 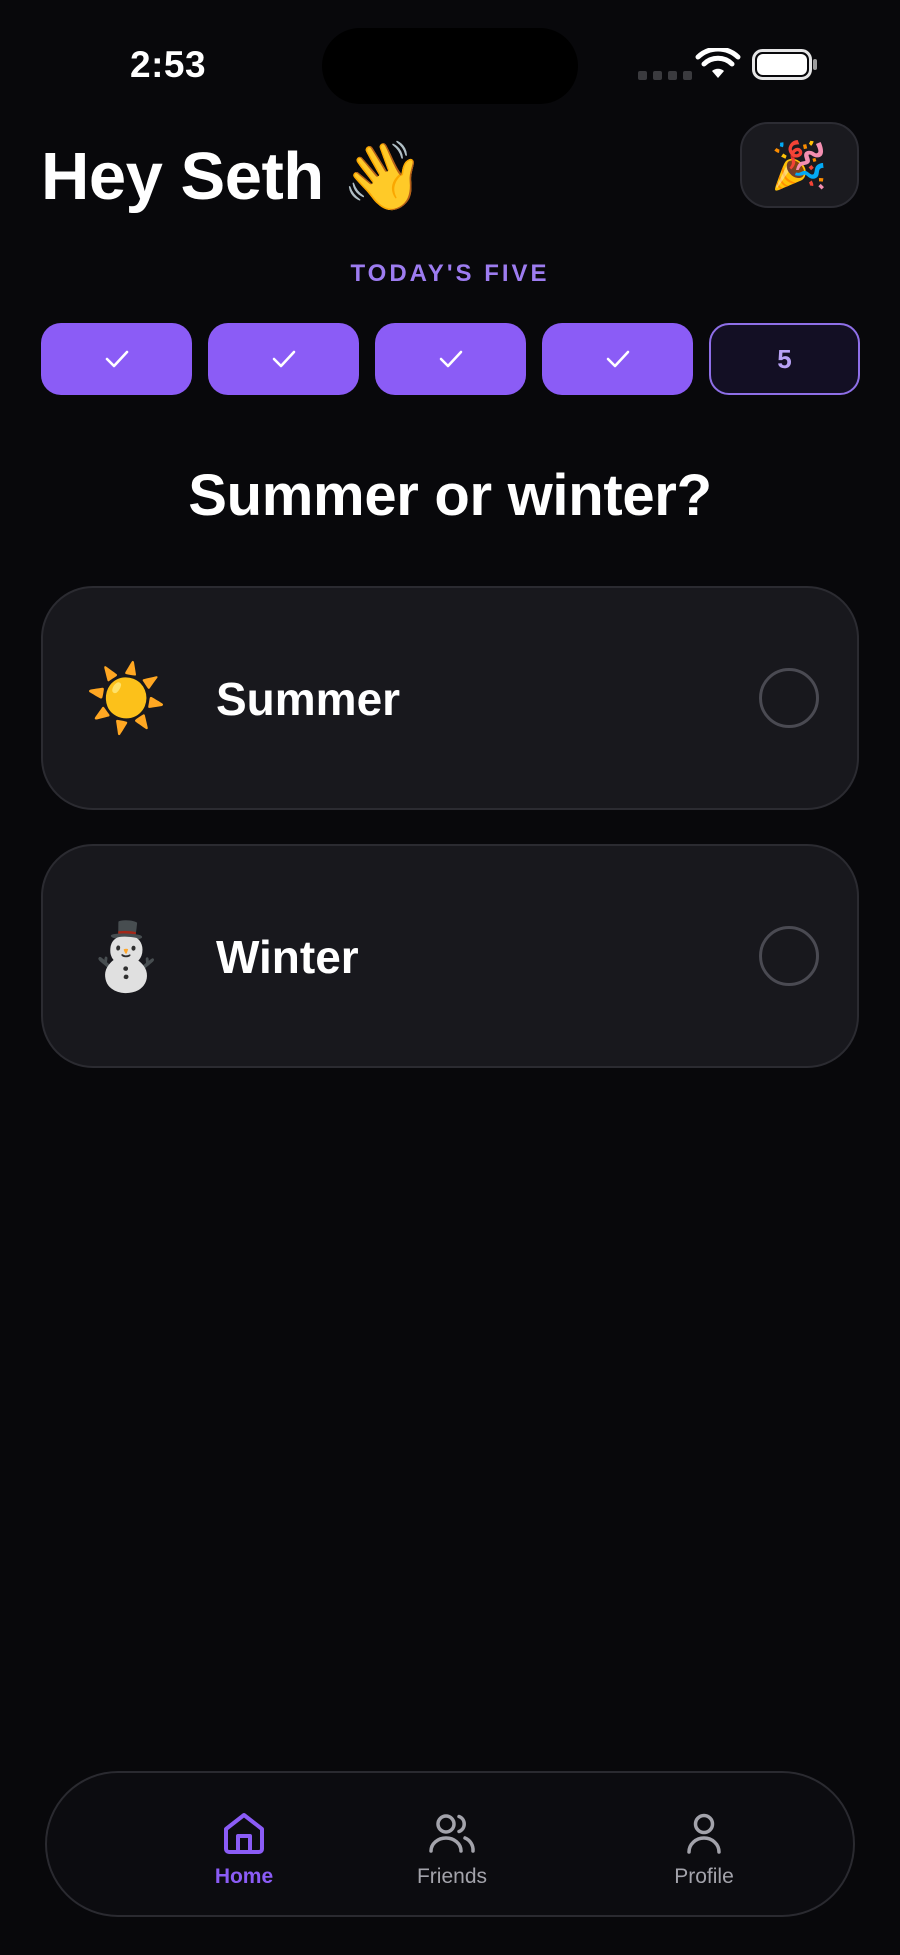 What do you see at coordinates (704, 1876) in the screenshot?
I see `tab-label: Profile` at bounding box center [704, 1876].